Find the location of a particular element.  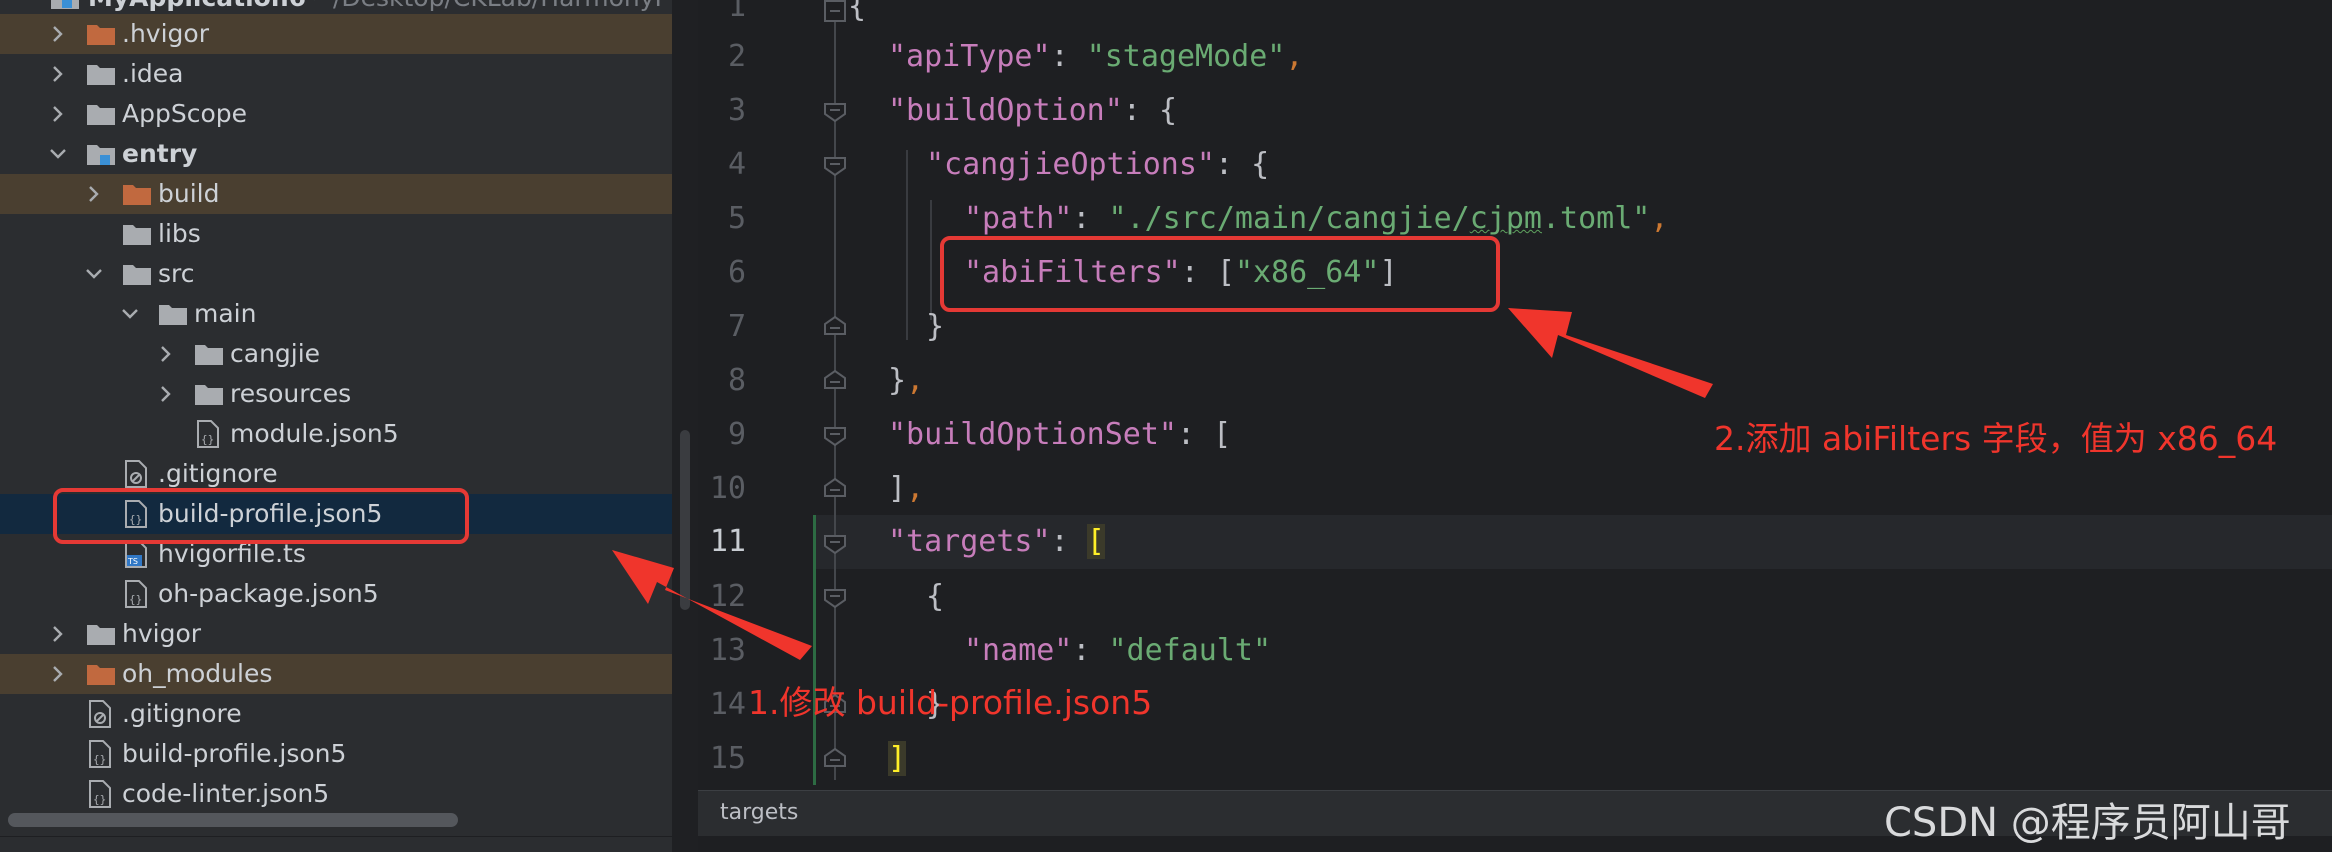

tree-item-label: resources is located at coordinates (291, 393).